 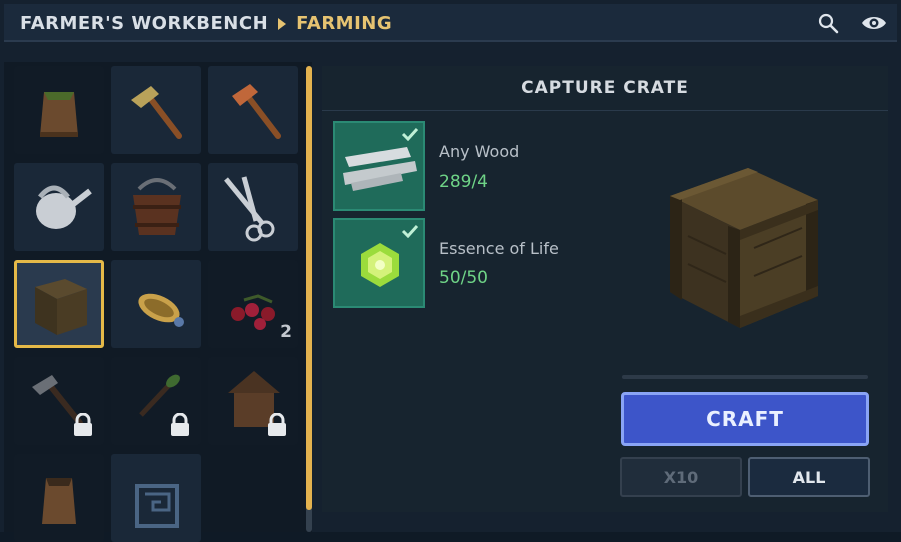 What do you see at coordinates (157, 506) in the screenshot?
I see `rune-block-icon` at bounding box center [157, 506].